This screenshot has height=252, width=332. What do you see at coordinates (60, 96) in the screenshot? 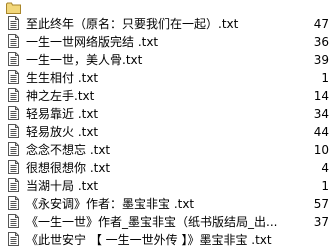
I see `file-name: 神之左手.txt` at bounding box center [60, 96].